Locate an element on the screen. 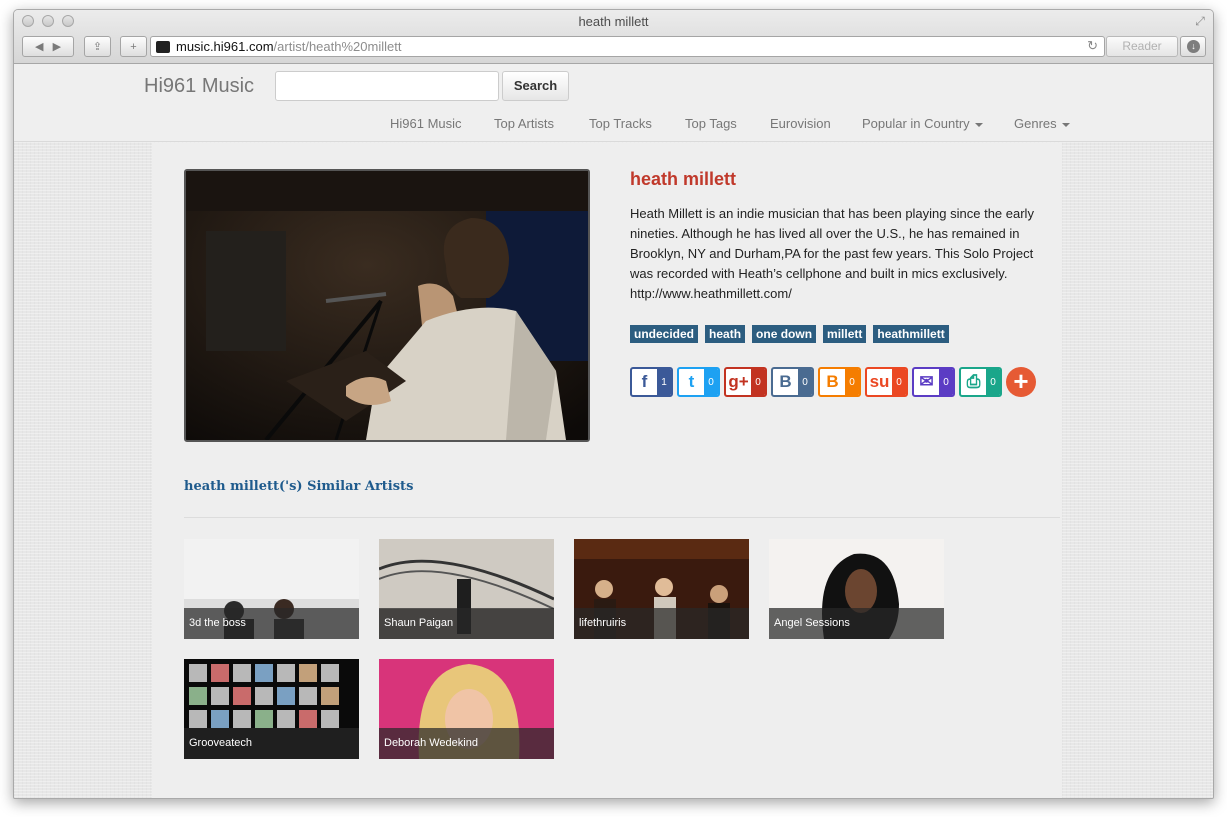 The height and width of the screenshot is (817, 1227). window-title: heath millett is located at coordinates (613, 21).